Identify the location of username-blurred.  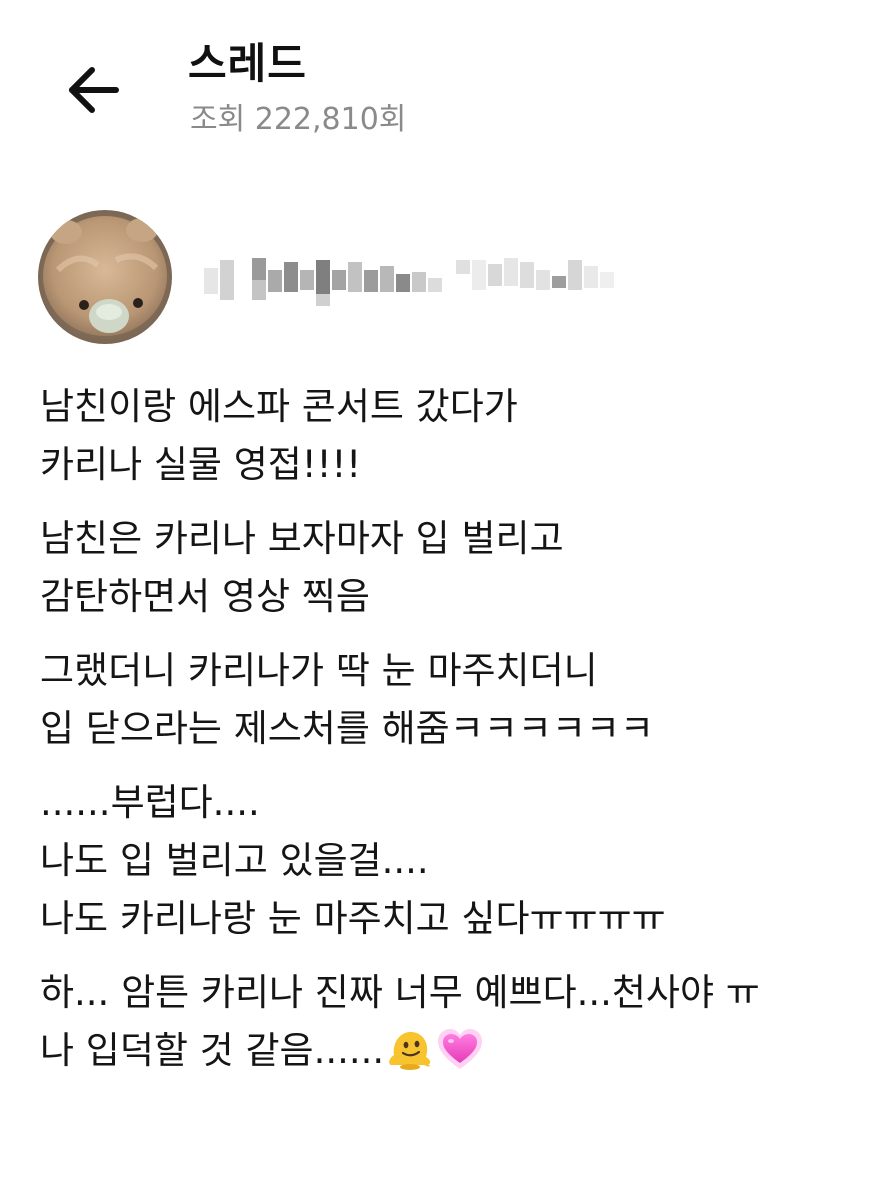
(414, 280).